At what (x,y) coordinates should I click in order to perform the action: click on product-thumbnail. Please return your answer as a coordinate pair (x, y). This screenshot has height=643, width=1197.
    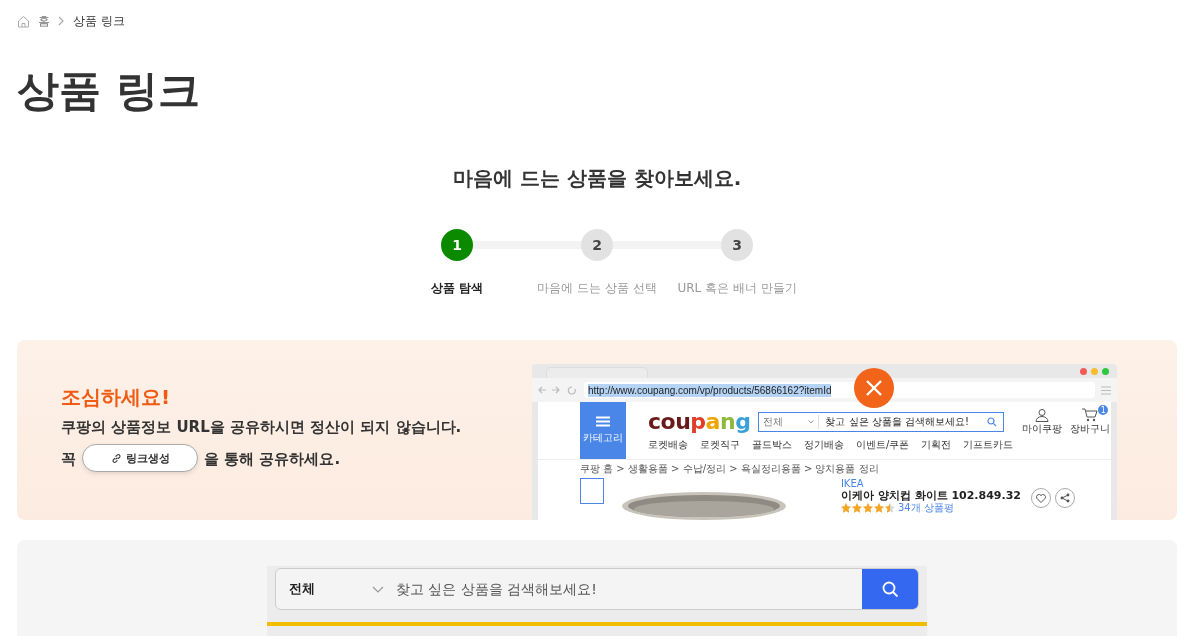
    Looking at the image, I should click on (592, 491).